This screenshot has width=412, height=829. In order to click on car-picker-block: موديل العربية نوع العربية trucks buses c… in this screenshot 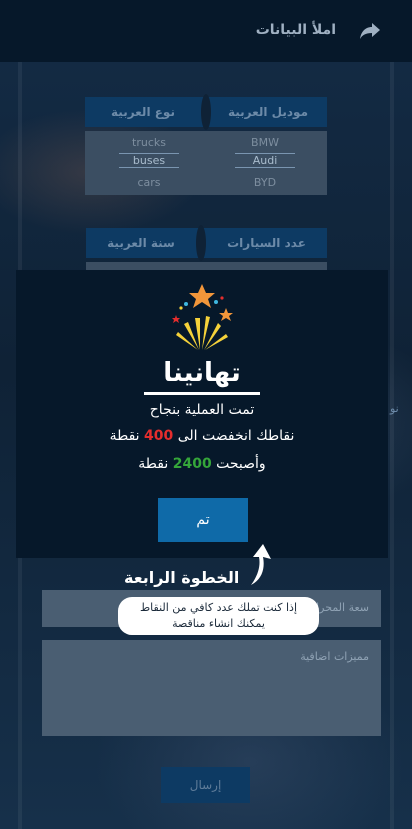, I will do `click(206, 145)`.